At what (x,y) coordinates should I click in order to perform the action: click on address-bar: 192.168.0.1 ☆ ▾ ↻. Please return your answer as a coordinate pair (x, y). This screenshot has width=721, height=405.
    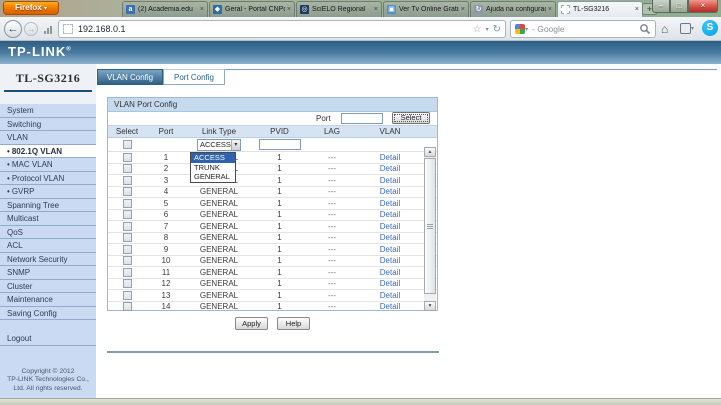
    Looking at the image, I should click on (282, 29).